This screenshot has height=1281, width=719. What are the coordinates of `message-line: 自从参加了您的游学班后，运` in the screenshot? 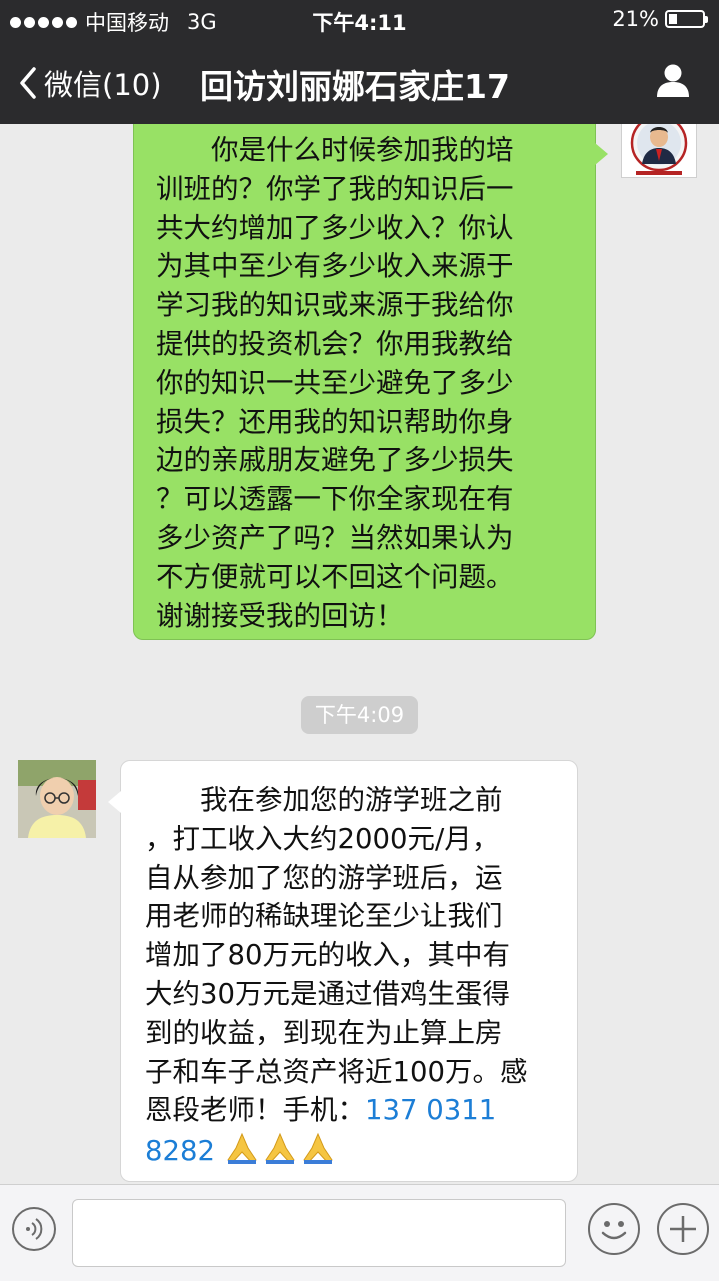 It's located at (324, 877).